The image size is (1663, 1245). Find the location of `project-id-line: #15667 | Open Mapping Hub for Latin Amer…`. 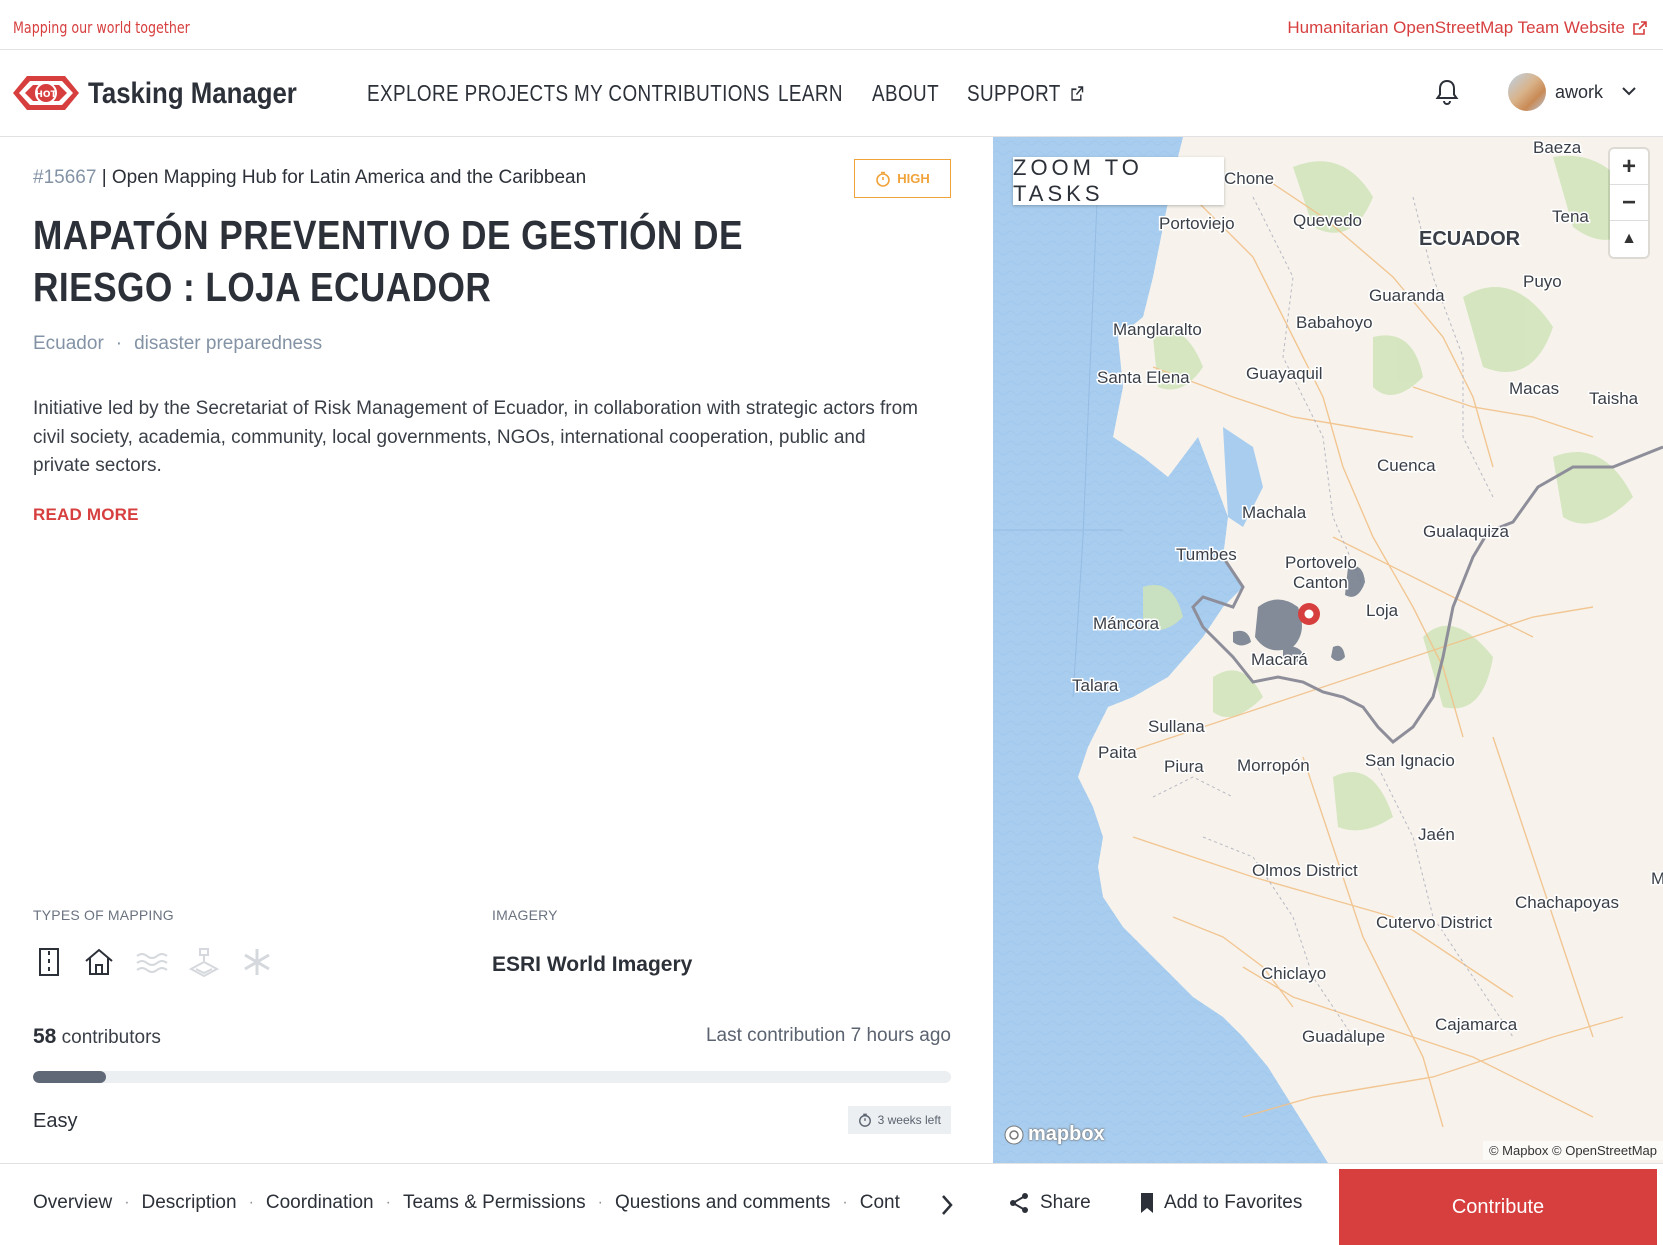

project-id-line: #15667 | Open Mapping Hub for Latin Amer… is located at coordinates (309, 178).